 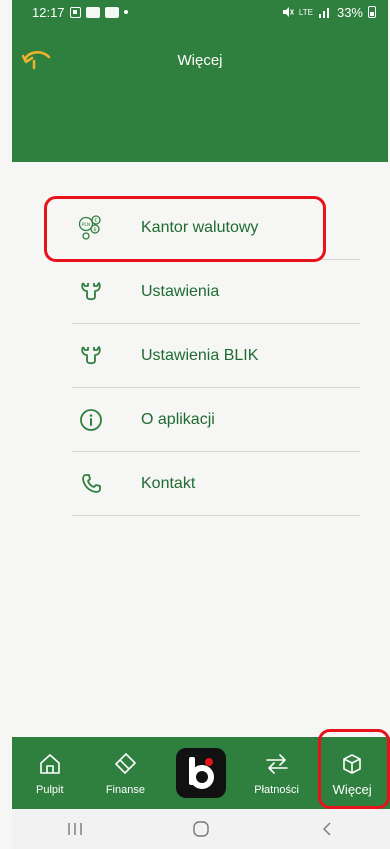 I want to click on chevron-left-icon, so click(x=327, y=829).